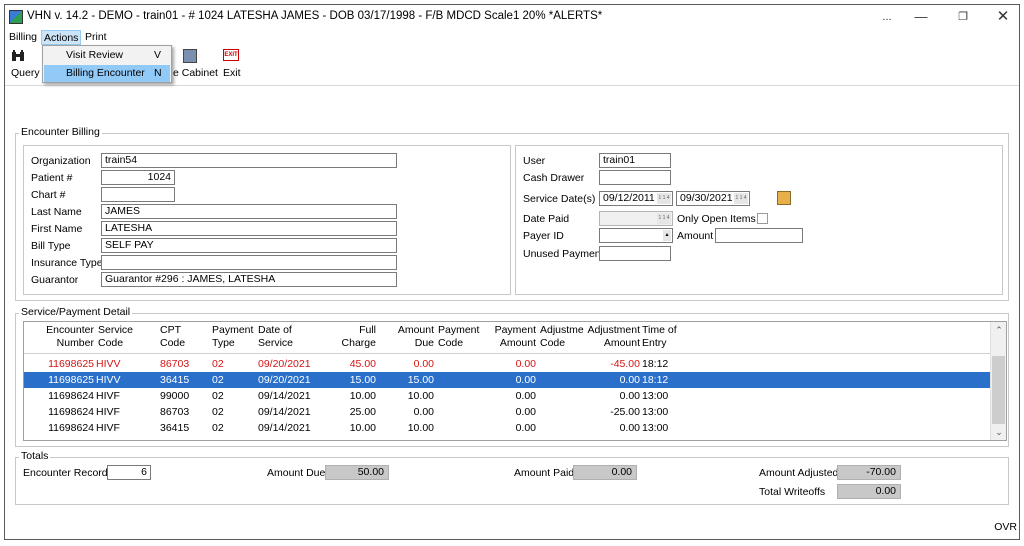 Image resolution: width=1024 pixels, height=546 pixels. I want to click on column-header: Adjustment Amount, so click(612, 337).